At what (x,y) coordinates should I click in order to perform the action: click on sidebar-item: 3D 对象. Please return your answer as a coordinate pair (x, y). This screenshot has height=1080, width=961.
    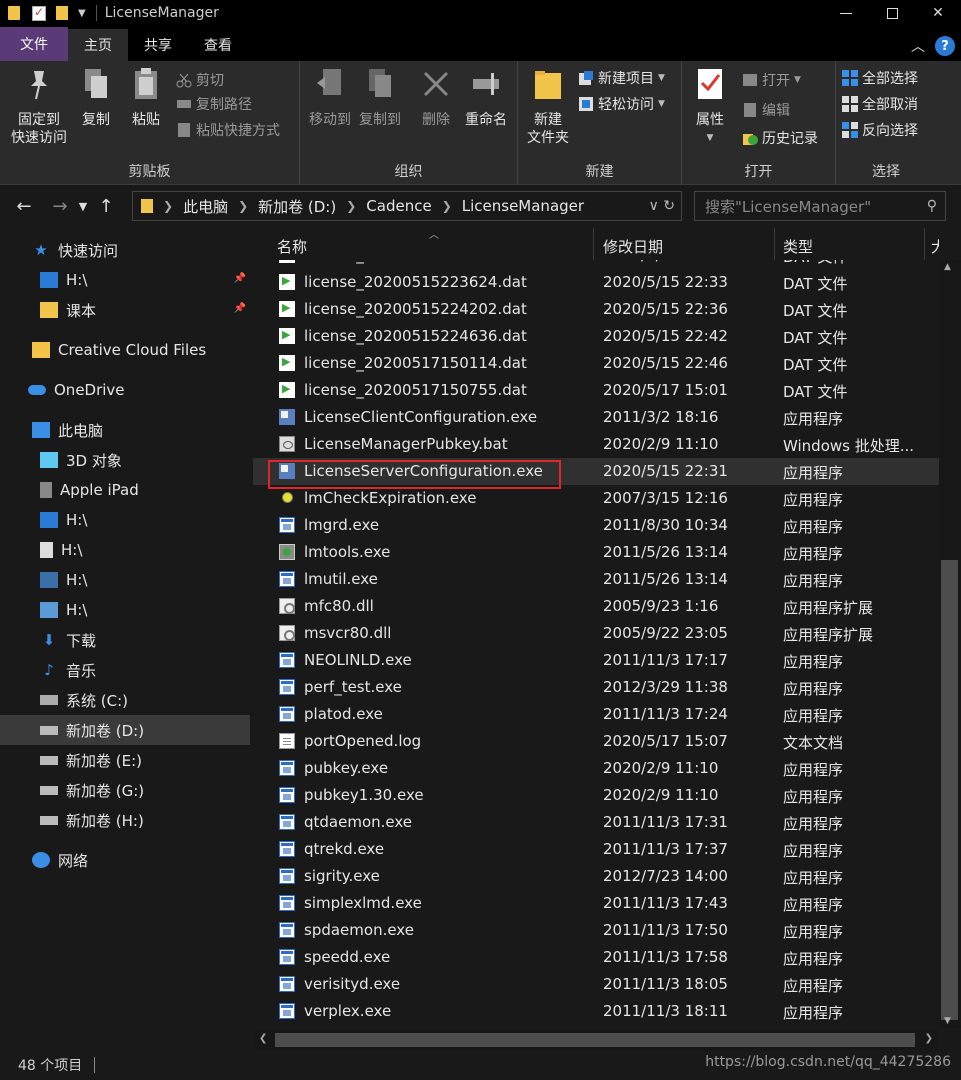
    Looking at the image, I should click on (125, 460).